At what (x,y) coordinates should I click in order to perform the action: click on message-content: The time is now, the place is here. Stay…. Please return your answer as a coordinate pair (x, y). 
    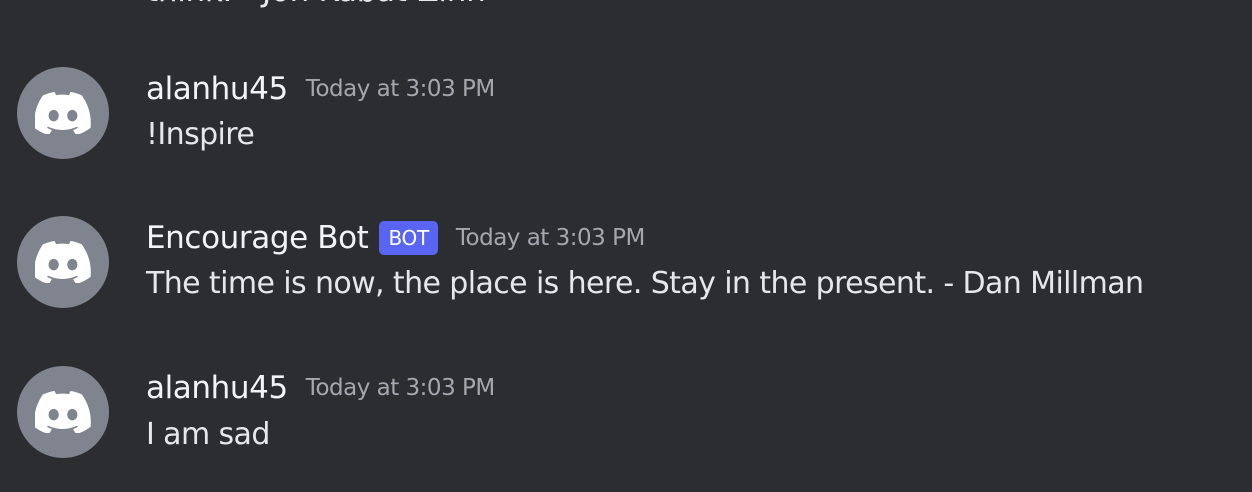
    Looking at the image, I should click on (645, 283).